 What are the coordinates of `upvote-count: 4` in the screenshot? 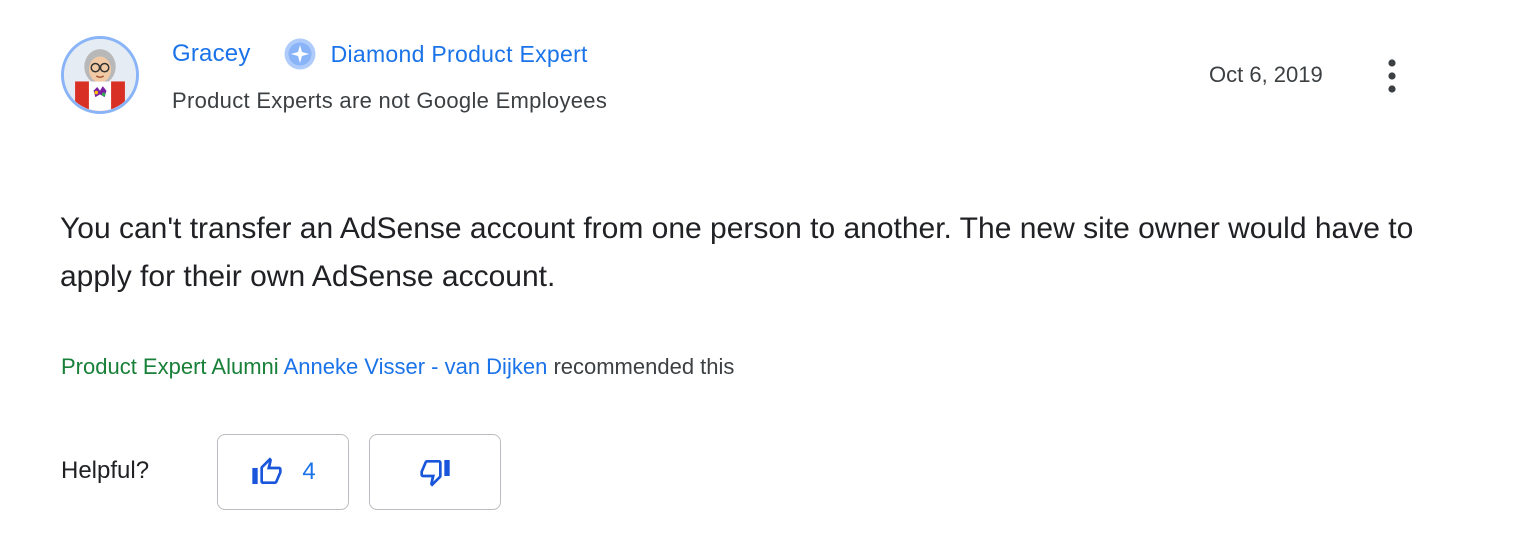 It's located at (309, 471).